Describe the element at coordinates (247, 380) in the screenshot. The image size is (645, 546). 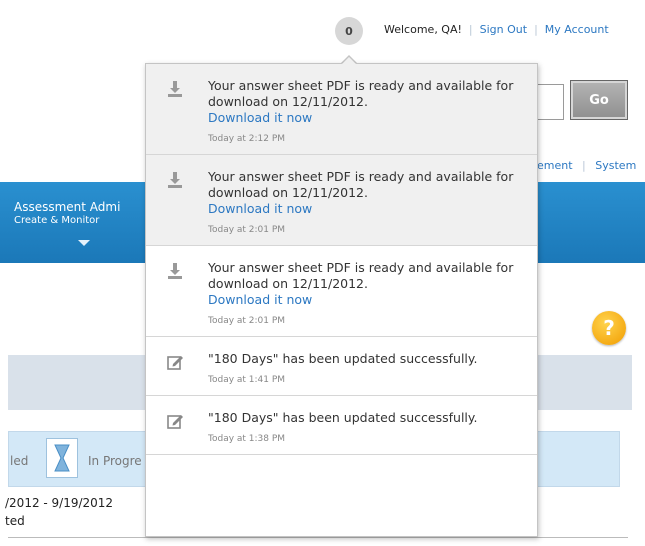
I see `notification-time: Today at 1:41 PM` at that location.